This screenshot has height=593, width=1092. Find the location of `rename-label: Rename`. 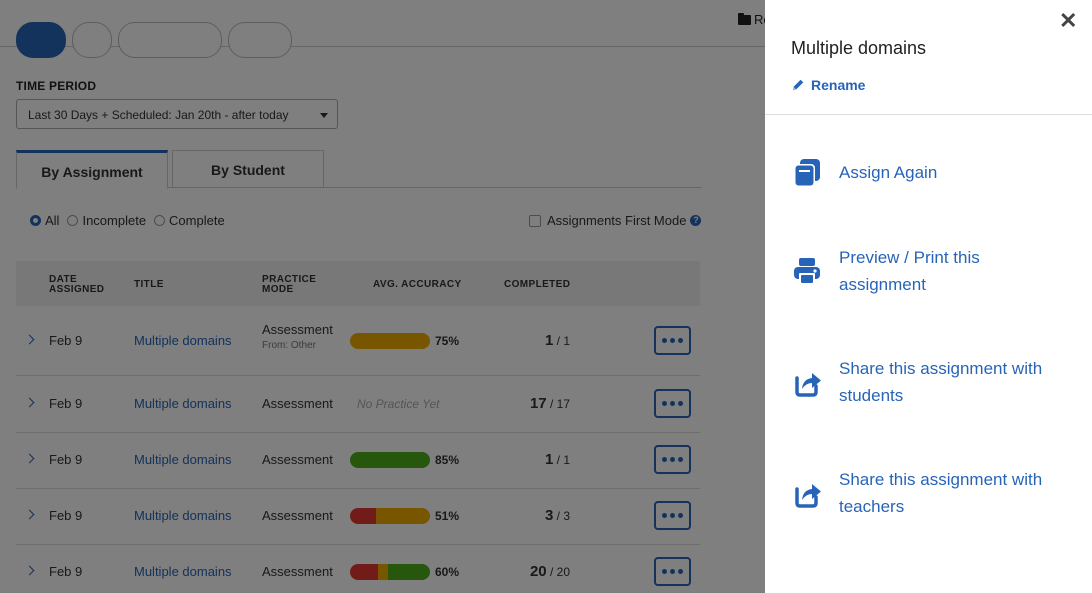

rename-label: Rename is located at coordinates (838, 85).